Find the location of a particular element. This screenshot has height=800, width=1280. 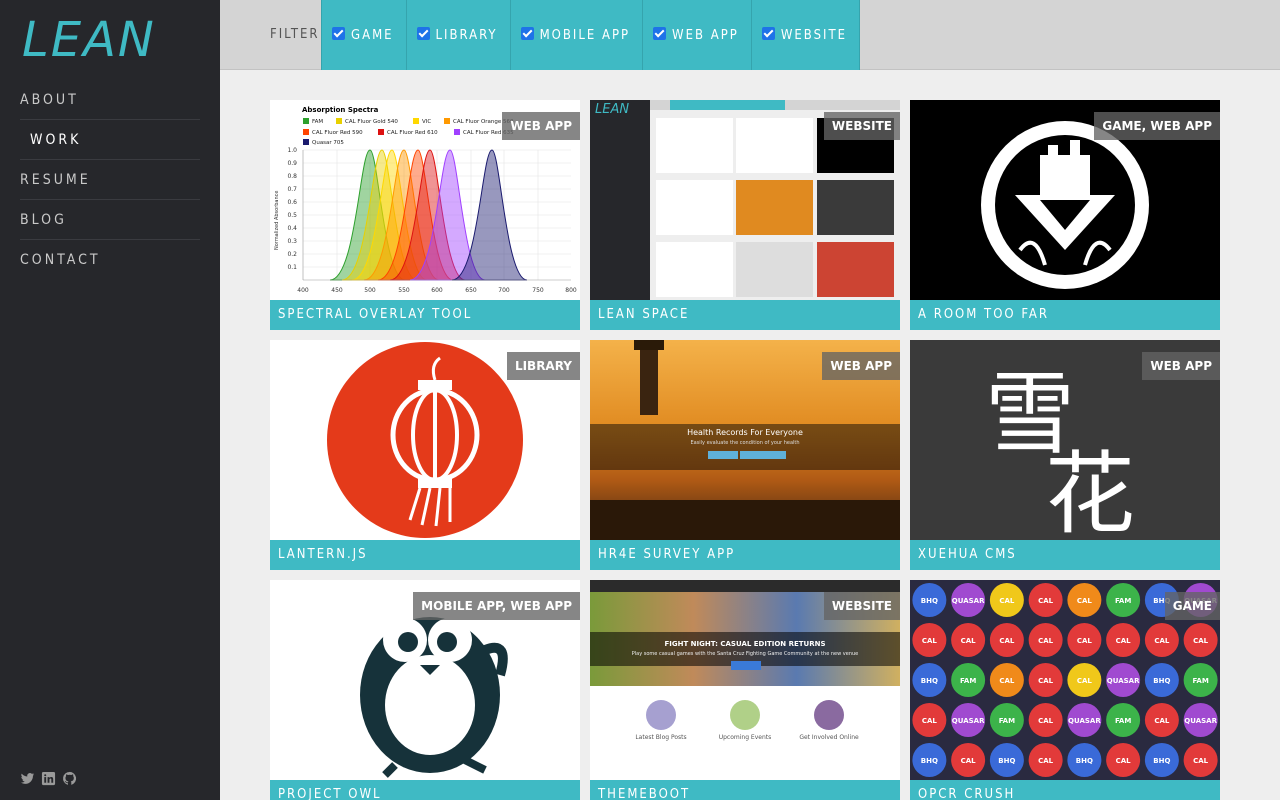

svg-text: 500 is located at coordinates (370, 290).